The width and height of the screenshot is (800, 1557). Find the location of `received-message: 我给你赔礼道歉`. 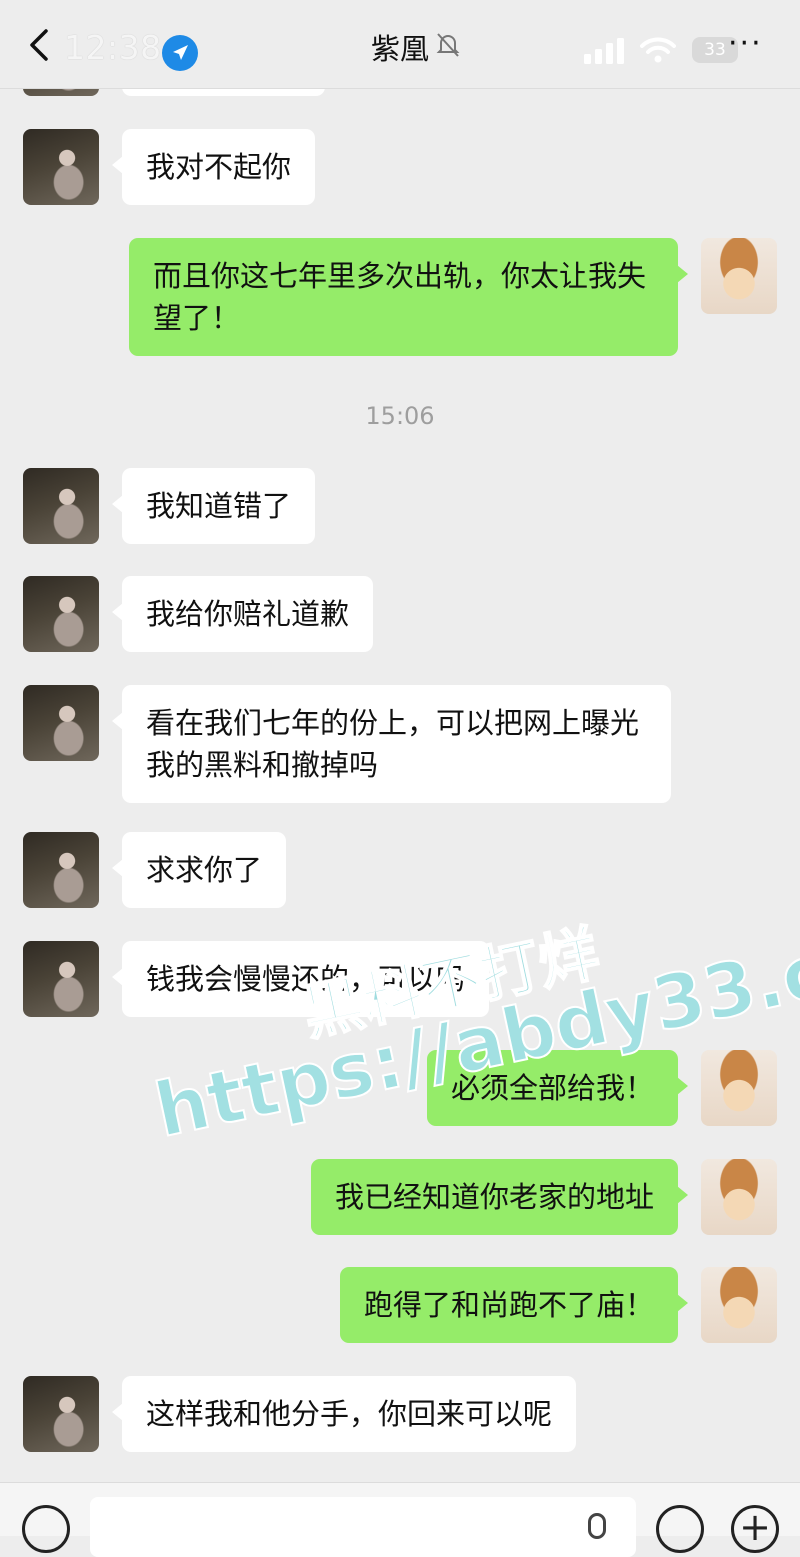

received-message: 我给你赔礼道歉 is located at coordinates (242, 614).